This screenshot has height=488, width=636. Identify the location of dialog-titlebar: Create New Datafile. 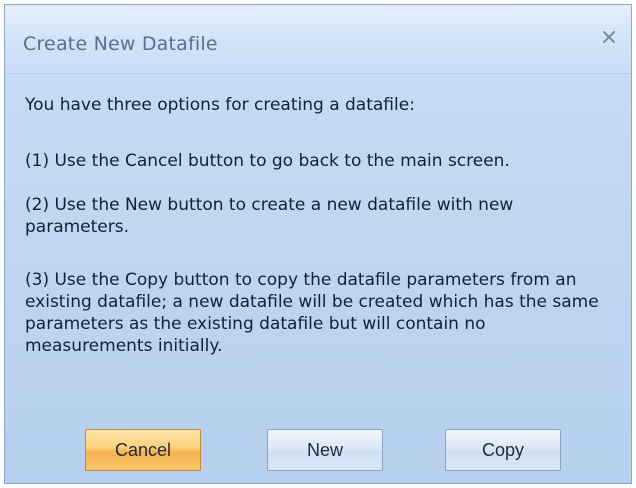
(318, 39).